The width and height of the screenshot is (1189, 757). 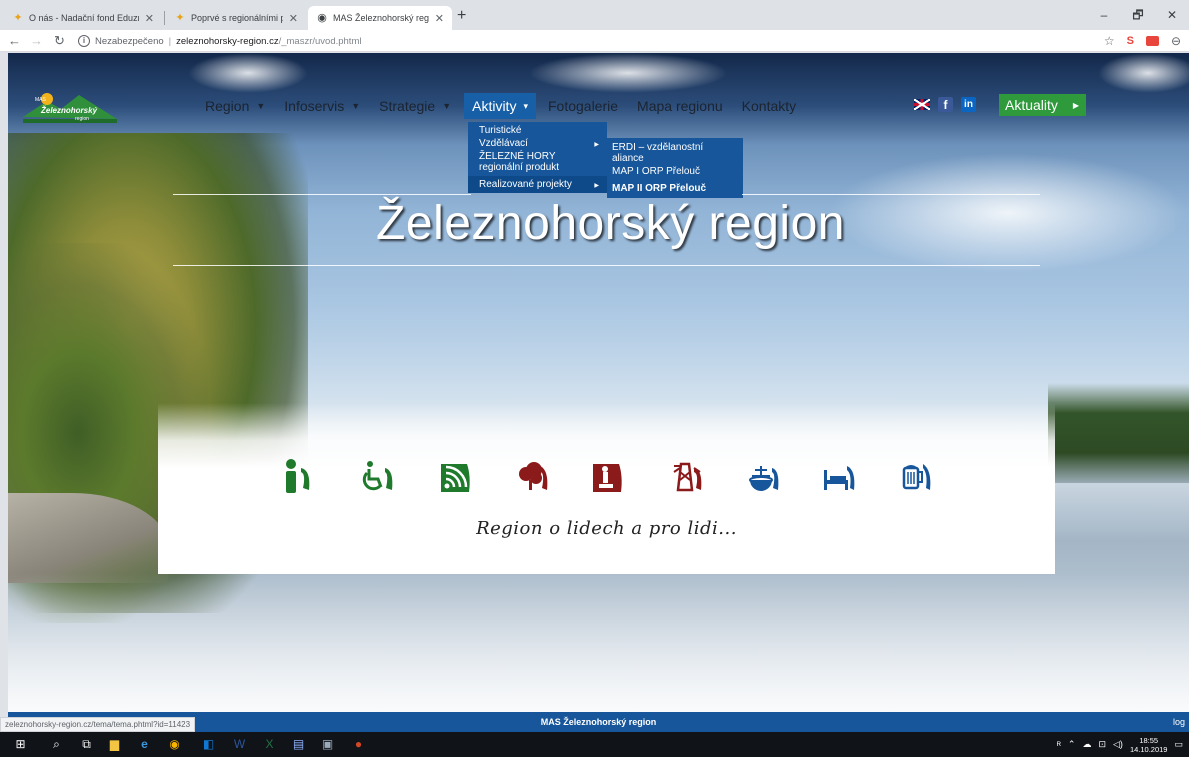 What do you see at coordinates (525, 184) in the screenshot?
I see `dropdown-label: Realizované projekty` at bounding box center [525, 184].